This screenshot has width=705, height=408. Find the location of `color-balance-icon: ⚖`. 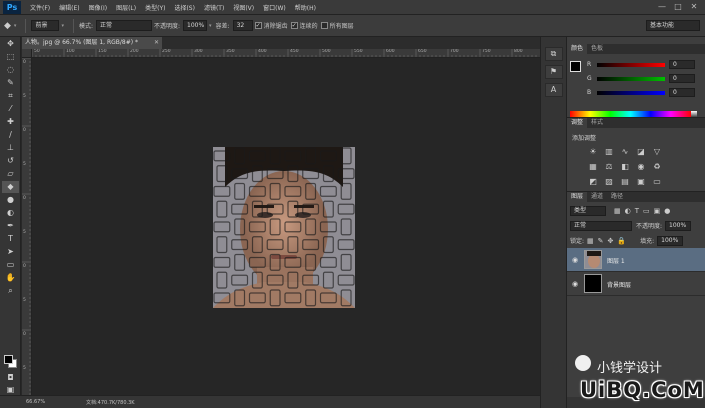

color-balance-icon: ⚖ is located at coordinates (609, 166).